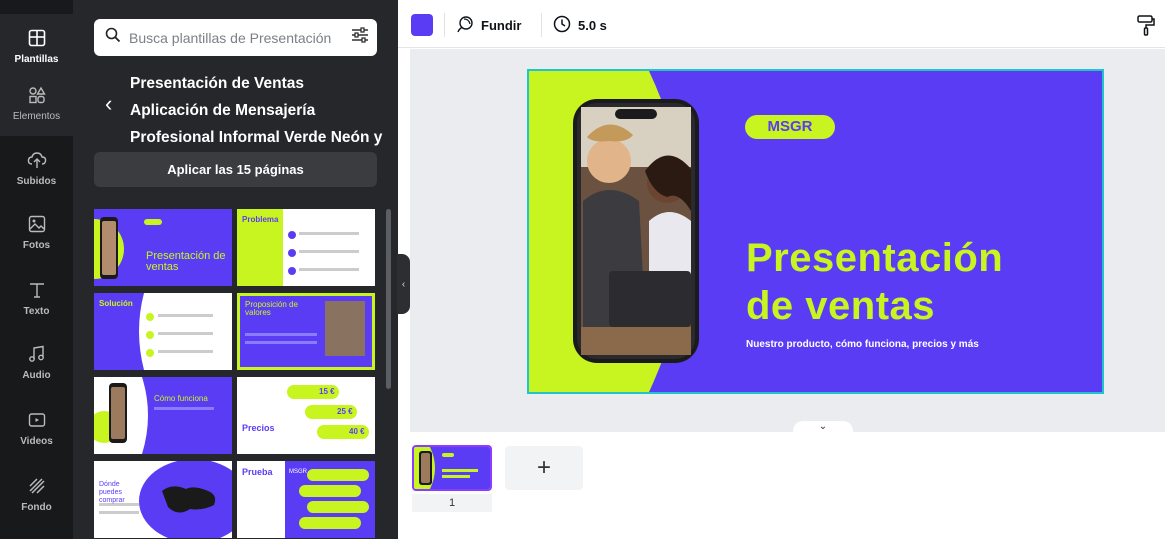 The height and width of the screenshot is (539, 1165). Describe the element at coordinates (114, 104) in the screenshot. I see `back-chevron-icon: ‹` at that location.